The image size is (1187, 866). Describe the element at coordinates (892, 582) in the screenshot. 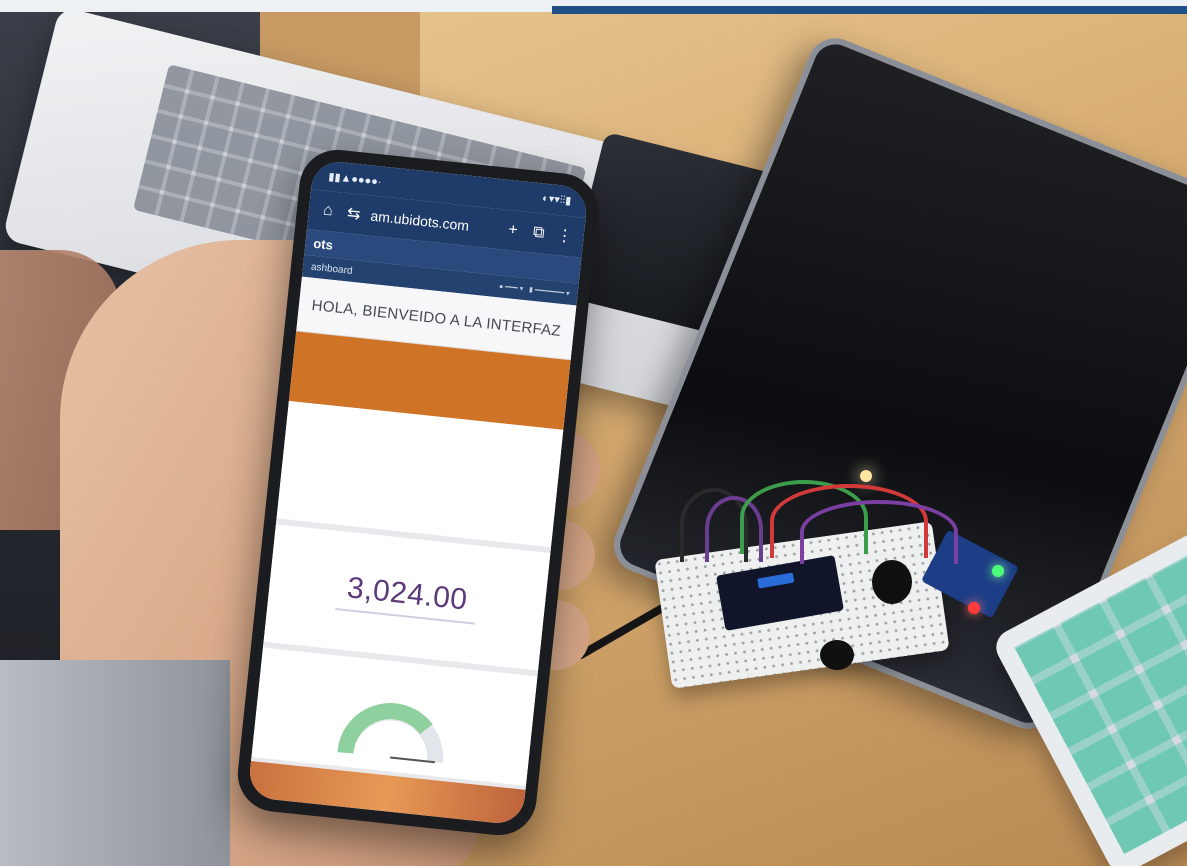

I see `buzzer` at that location.